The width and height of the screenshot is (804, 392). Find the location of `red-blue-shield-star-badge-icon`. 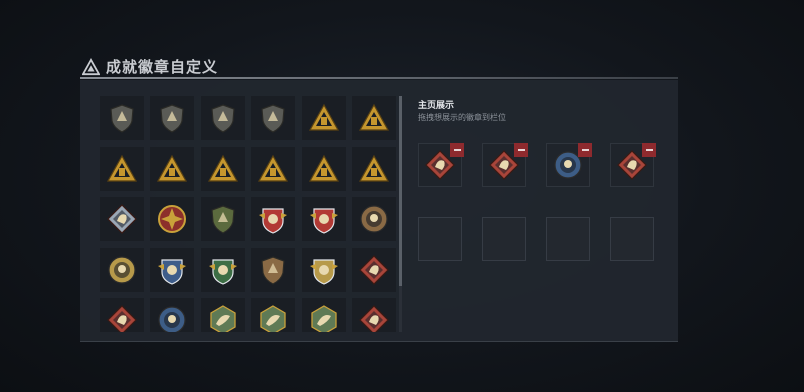

red-blue-shield-star-badge-icon is located at coordinates (273, 221).